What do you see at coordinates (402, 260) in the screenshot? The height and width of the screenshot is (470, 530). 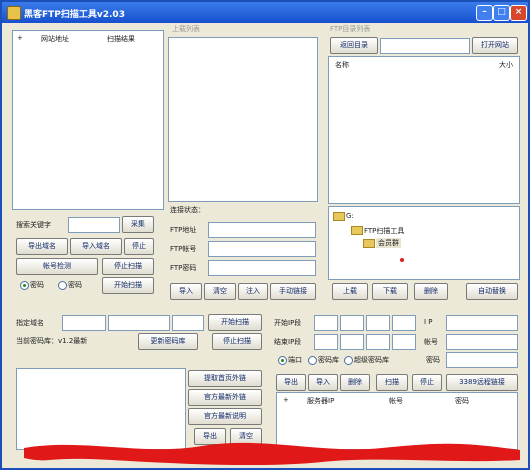 I see `cursor-marker` at bounding box center [402, 260].